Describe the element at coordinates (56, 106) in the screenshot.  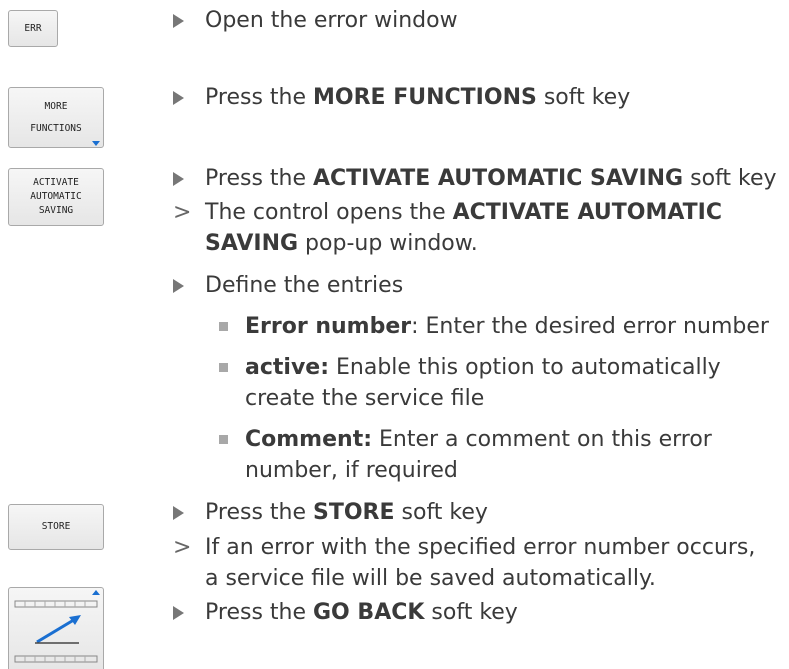
I see `more-functions-label-line1: MORE` at that location.